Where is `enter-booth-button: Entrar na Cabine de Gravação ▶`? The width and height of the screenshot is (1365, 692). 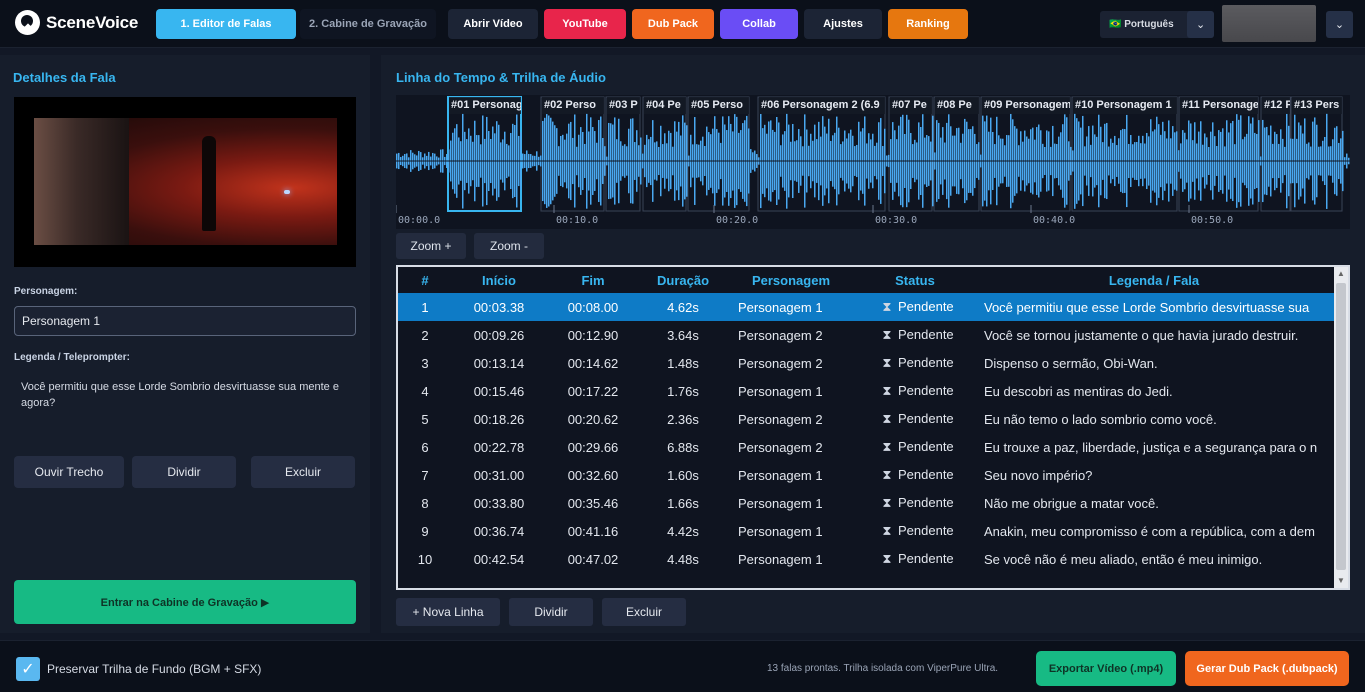
enter-booth-button: Entrar na Cabine de Gravação ▶ is located at coordinates (185, 602).